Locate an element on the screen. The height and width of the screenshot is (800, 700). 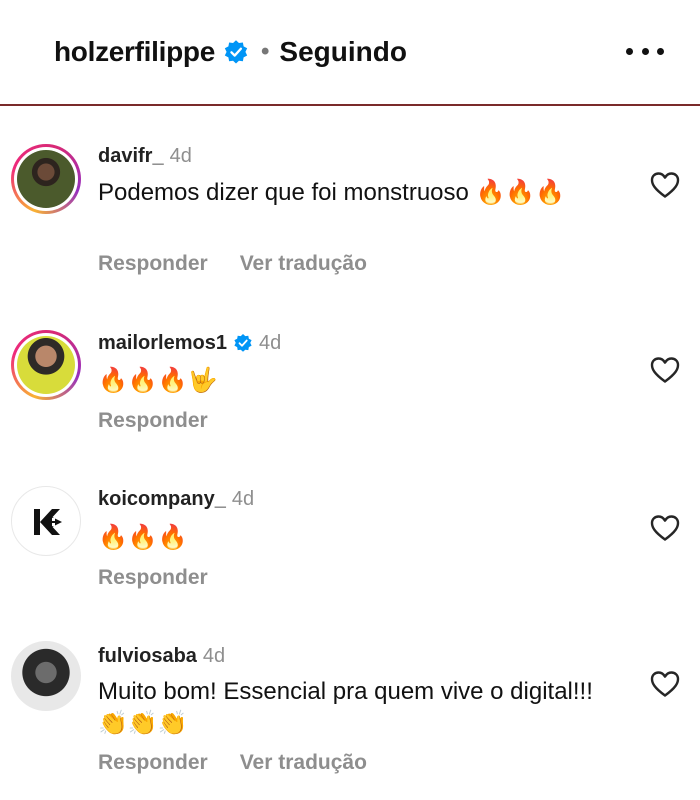
comment-header: koicompany_ 4d is located at coordinates (176, 499).